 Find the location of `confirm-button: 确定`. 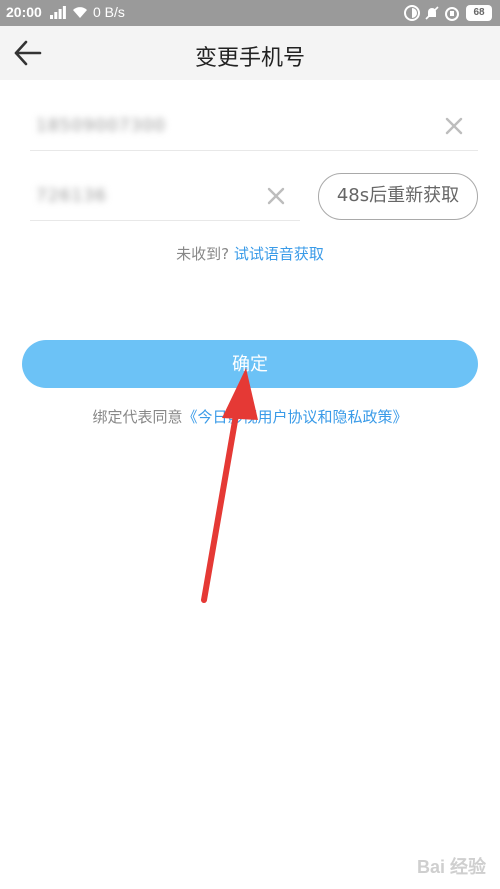

confirm-button: 确定 is located at coordinates (250, 364).